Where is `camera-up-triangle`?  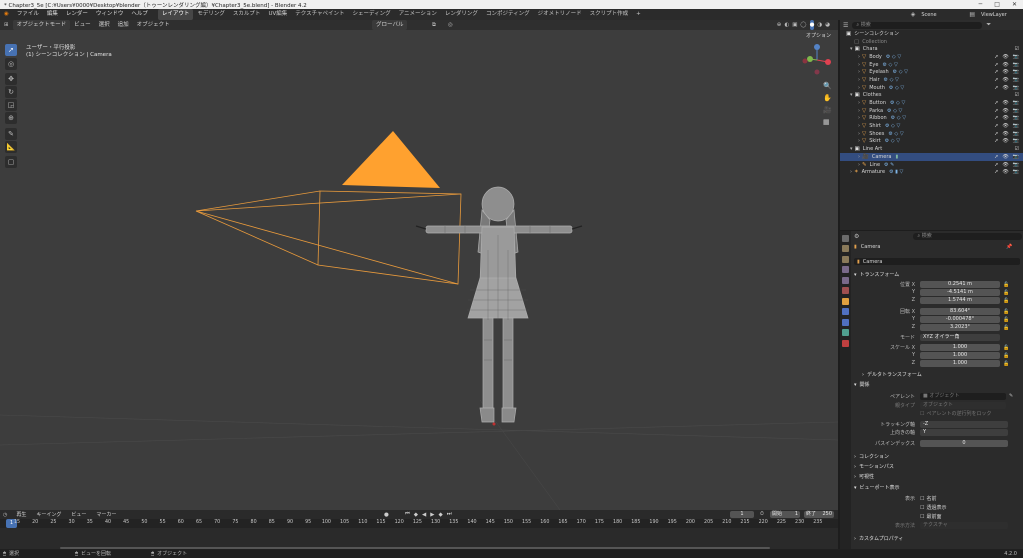 camera-up-triangle is located at coordinates (391, 159).